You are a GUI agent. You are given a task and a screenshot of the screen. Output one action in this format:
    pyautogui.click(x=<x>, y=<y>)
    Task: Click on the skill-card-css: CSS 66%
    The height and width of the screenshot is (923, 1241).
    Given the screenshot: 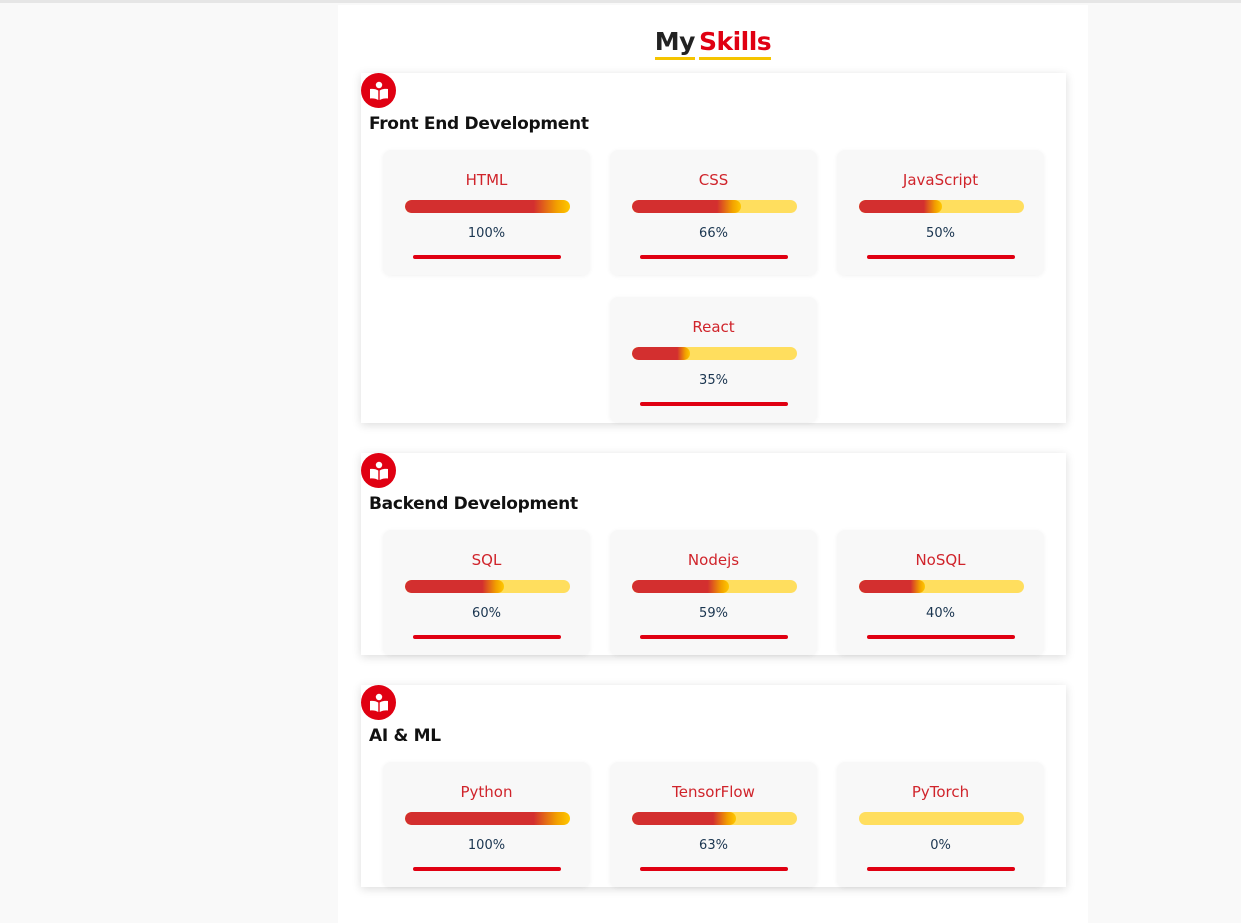 What is the action you would take?
    pyautogui.click(x=713, y=212)
    